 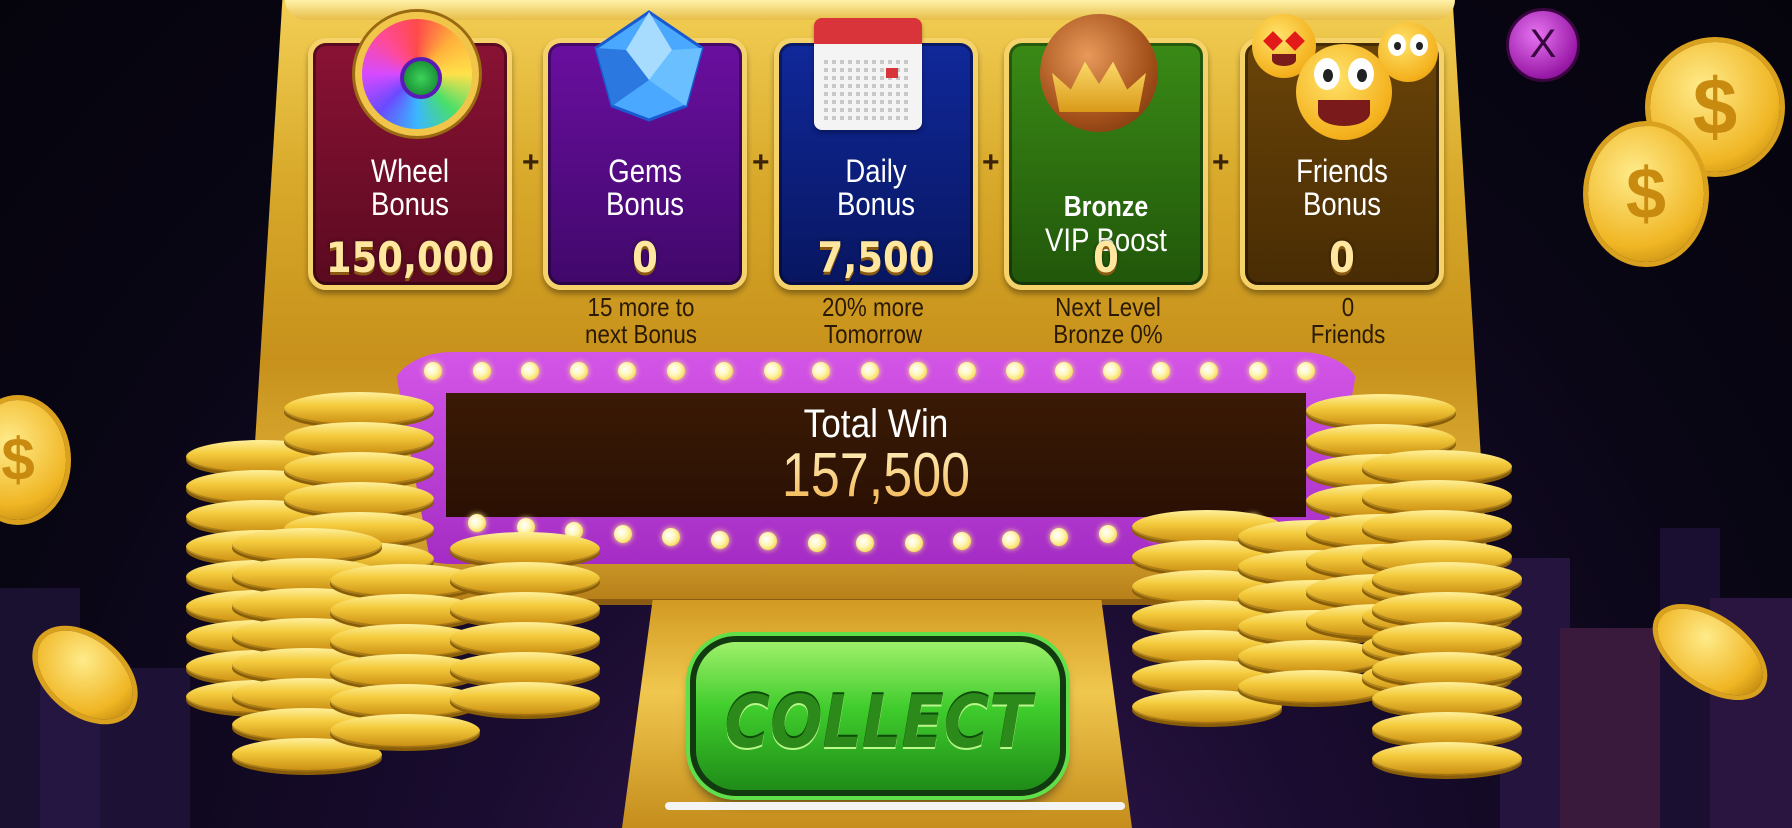 I want to click on crown-icon, so click(x=1099, y=73).